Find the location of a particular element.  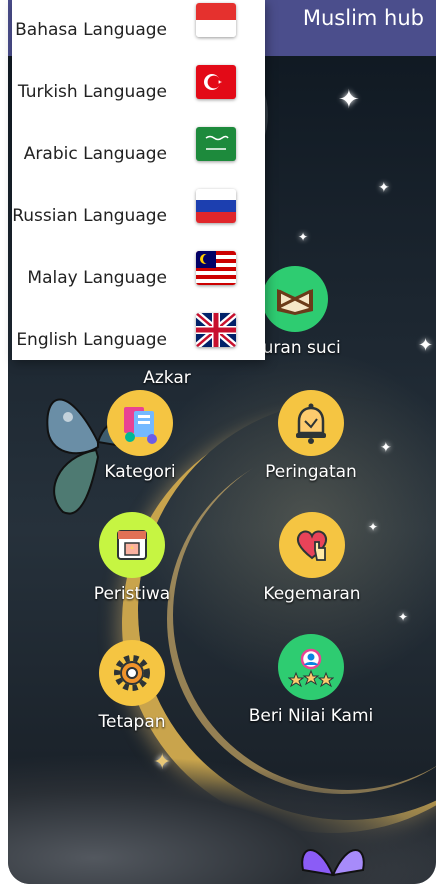

malaysia-flag-icon is located at coordinates (216, 268).